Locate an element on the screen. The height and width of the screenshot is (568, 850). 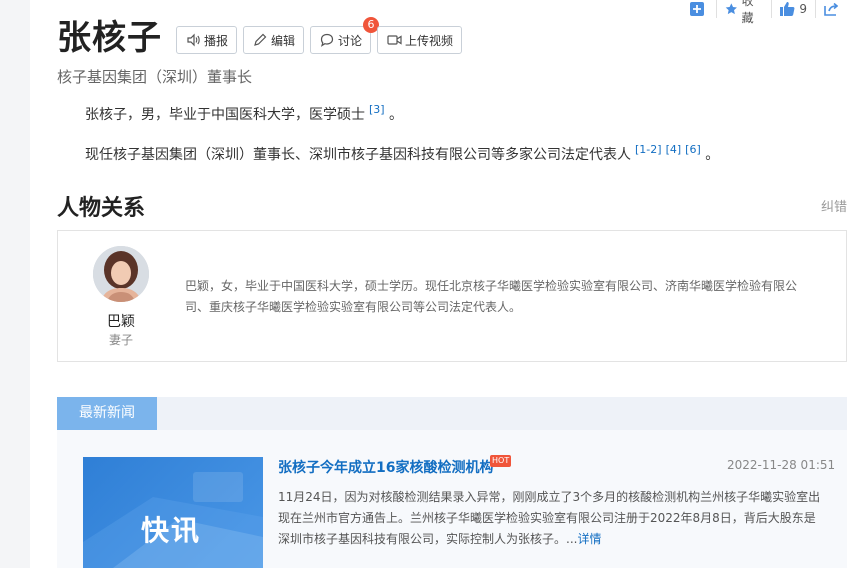
pencil-icon is located at coordinates (260, 40).